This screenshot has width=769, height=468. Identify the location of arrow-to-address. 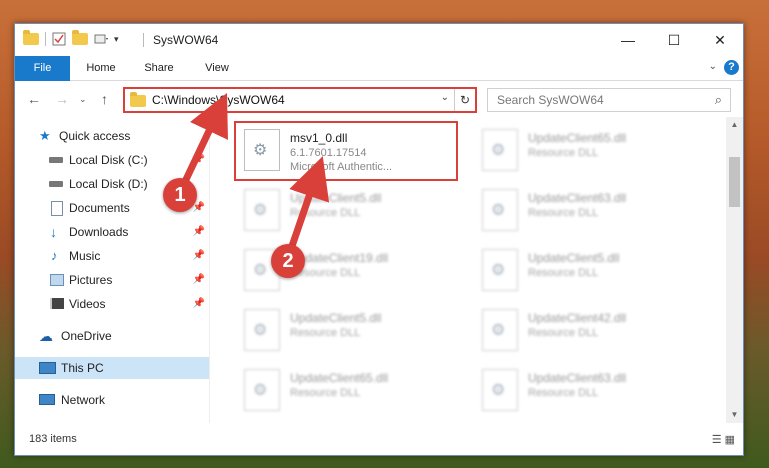
(203, 141).